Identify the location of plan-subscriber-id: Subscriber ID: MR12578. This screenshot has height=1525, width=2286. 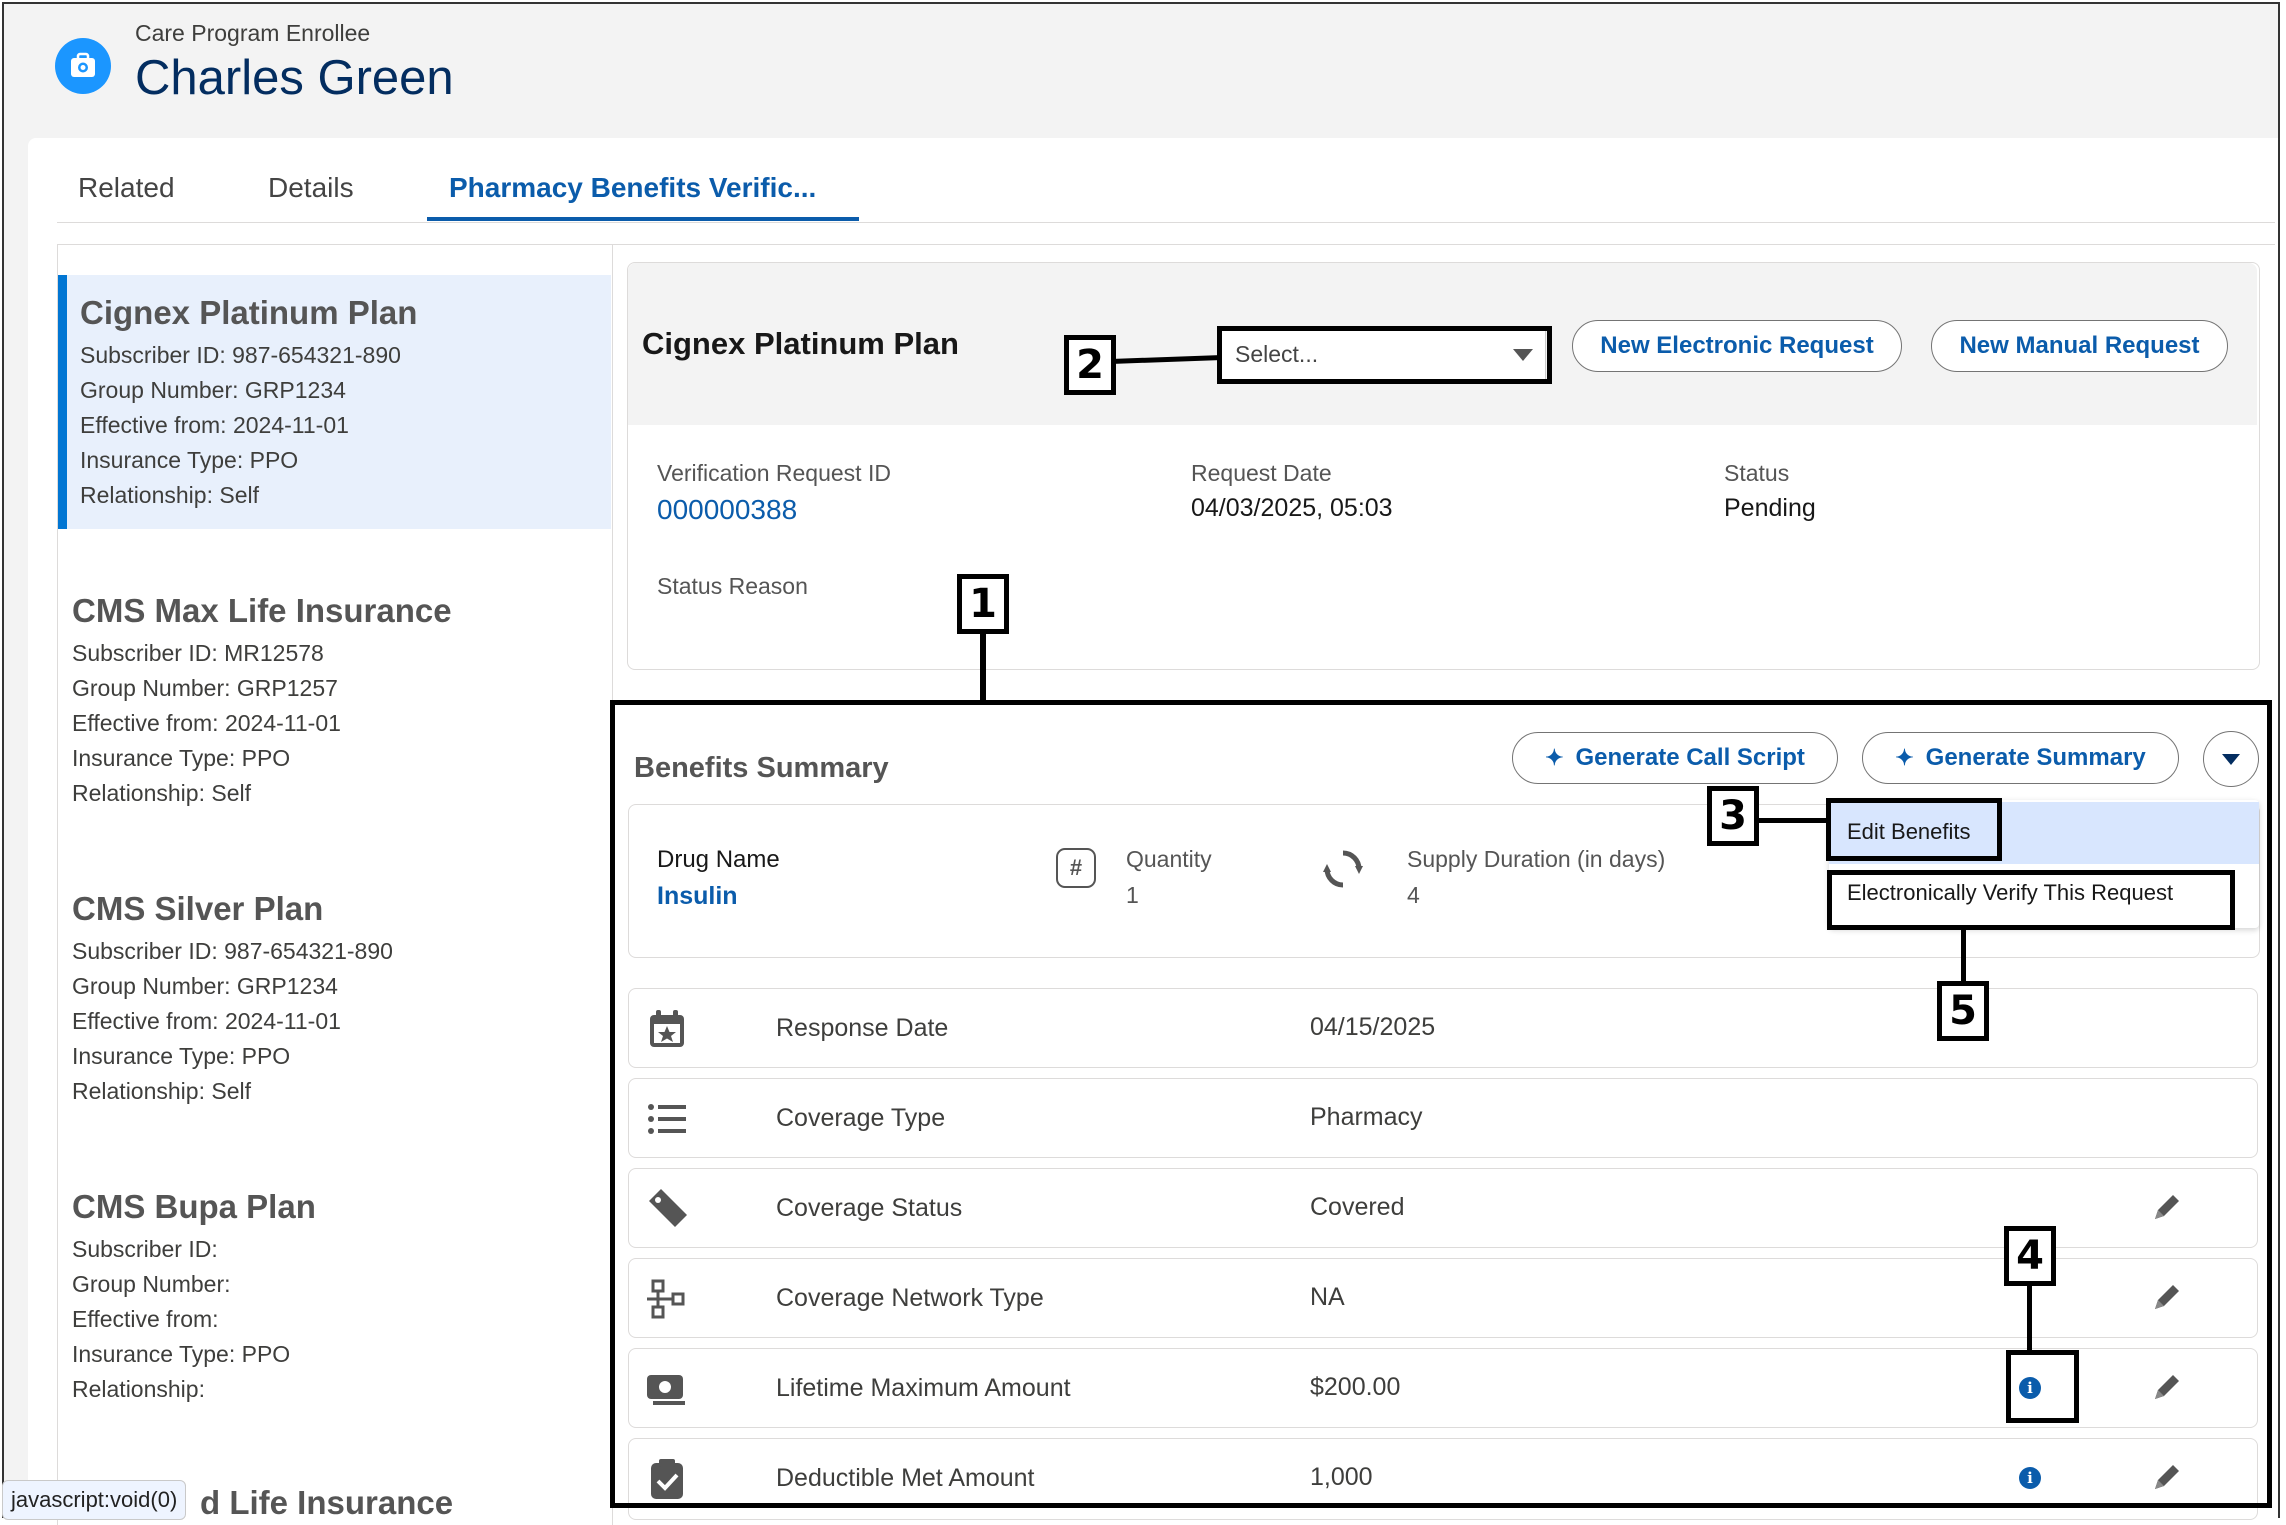
(198, 653).